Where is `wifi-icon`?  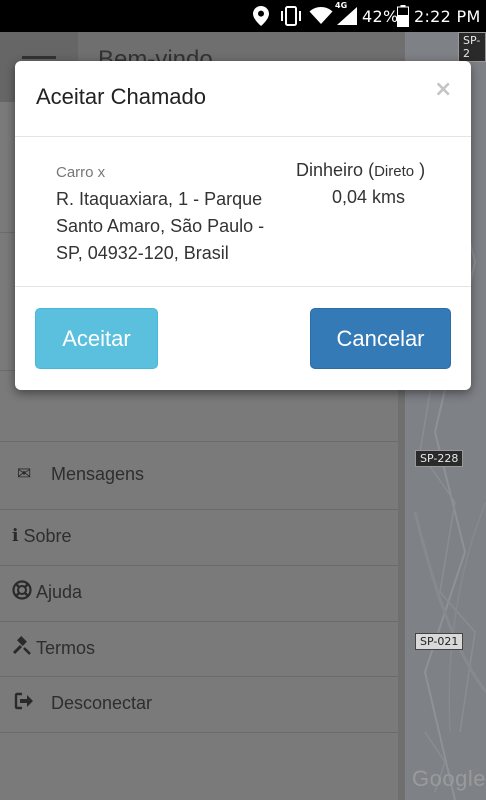 wifi-icon is located at coordinates (321, 16).